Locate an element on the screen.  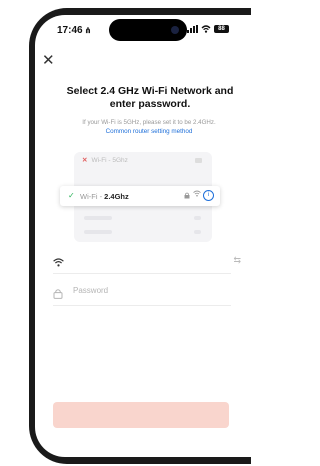
status-icons: 88 is located at coordinates (208, 29).